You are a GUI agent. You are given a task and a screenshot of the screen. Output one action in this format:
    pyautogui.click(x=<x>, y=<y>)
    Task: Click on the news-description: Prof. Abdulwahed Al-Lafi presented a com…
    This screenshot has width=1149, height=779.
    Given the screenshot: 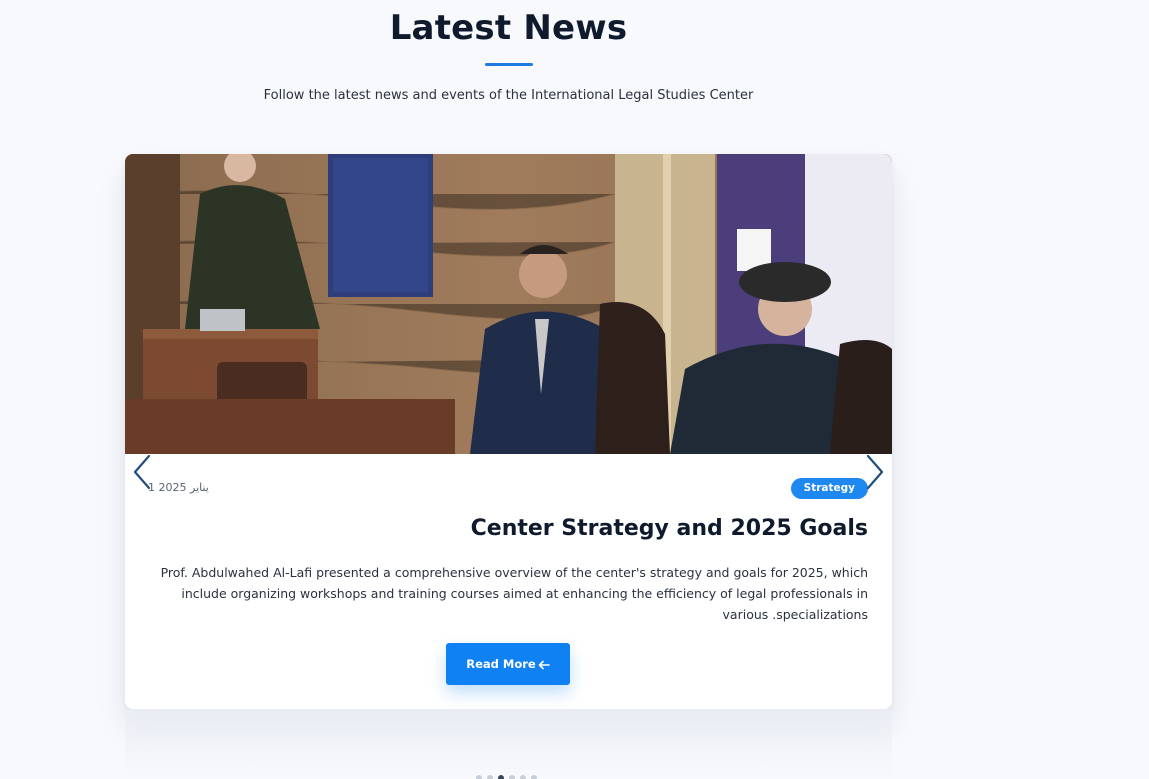 What is the action you would take?
    pyautogui.click(x=514, y=593)
    